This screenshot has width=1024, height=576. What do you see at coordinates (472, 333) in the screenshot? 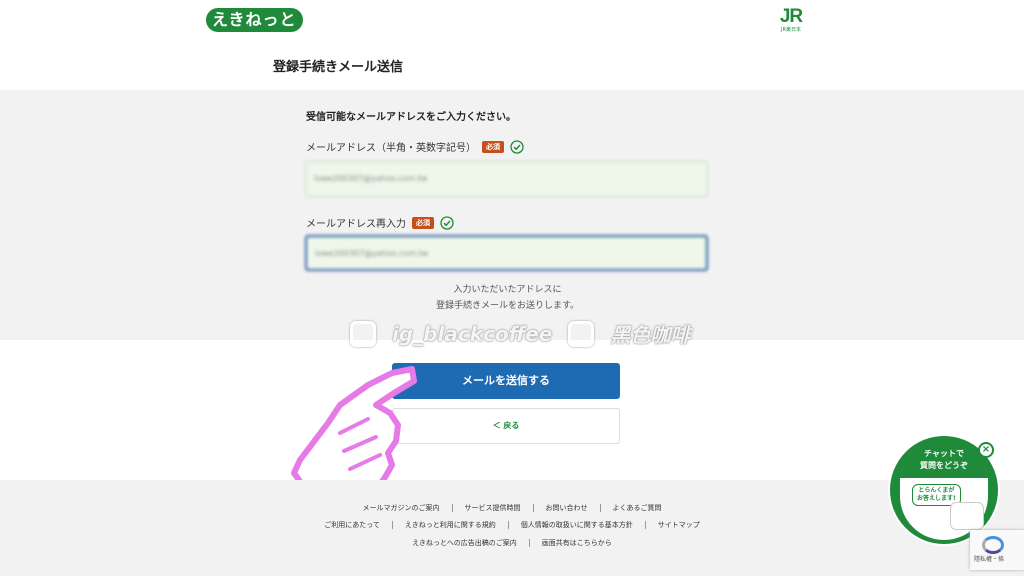
I see `watermark-left-text: ig_blackcoffee` at bounding box center [472, 333].